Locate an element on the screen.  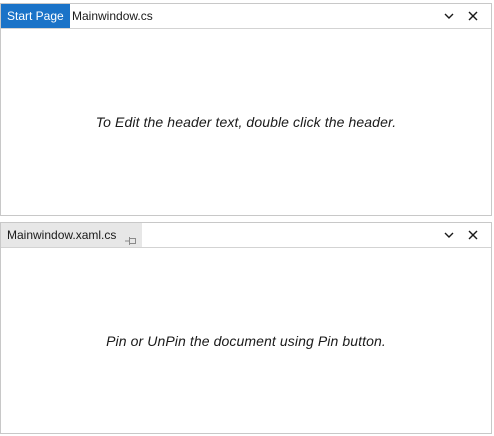
tab-mainwindow-cs: Mainwindow.cs is located at coordinates (112, 16).